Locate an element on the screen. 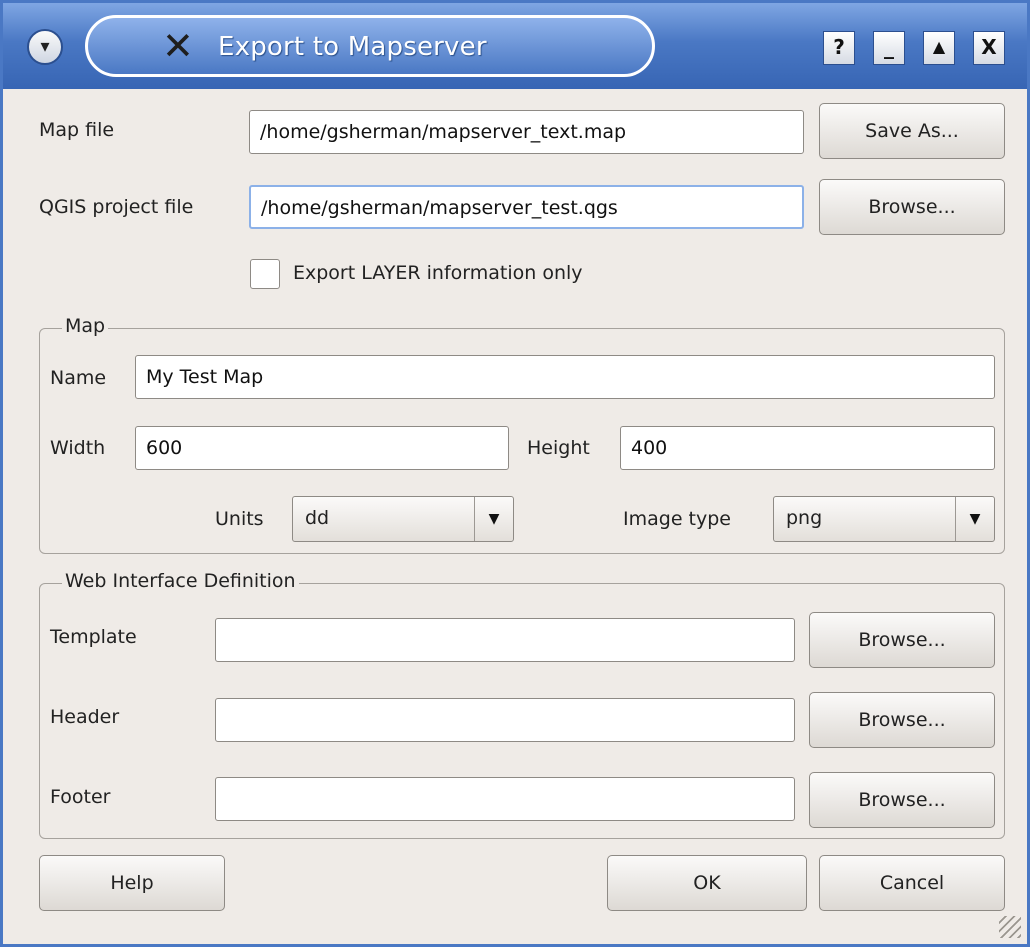  web-group-title: Web Interface Definition is located at coordinates (180, 581).